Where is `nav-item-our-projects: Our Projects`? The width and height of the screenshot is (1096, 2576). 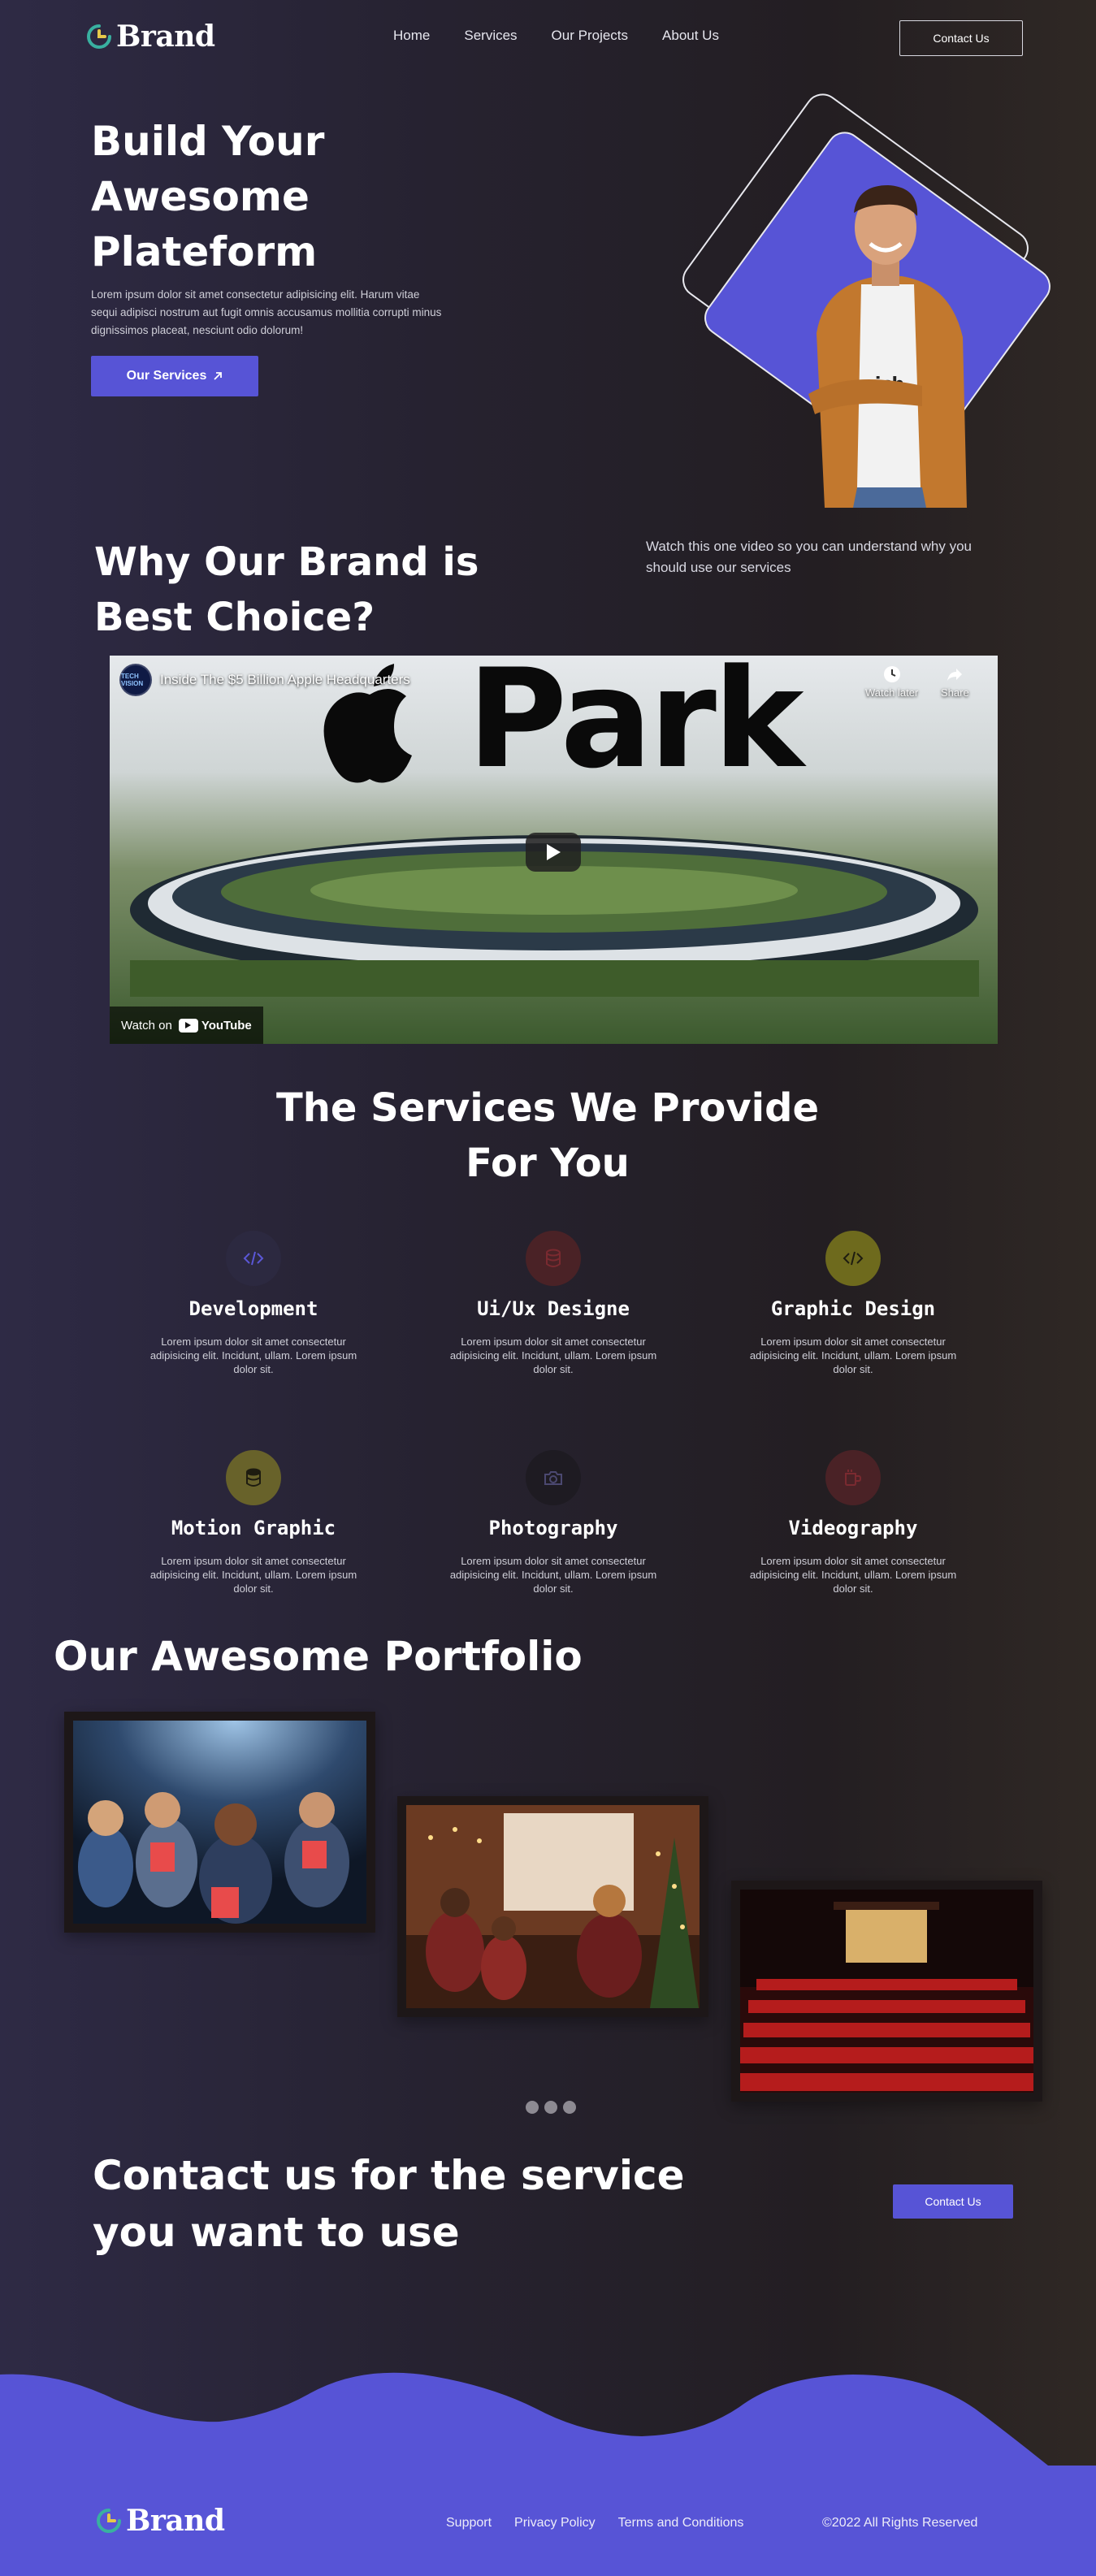
nav-item-our-projects: Our Projects is located at coordinates (590, 36).